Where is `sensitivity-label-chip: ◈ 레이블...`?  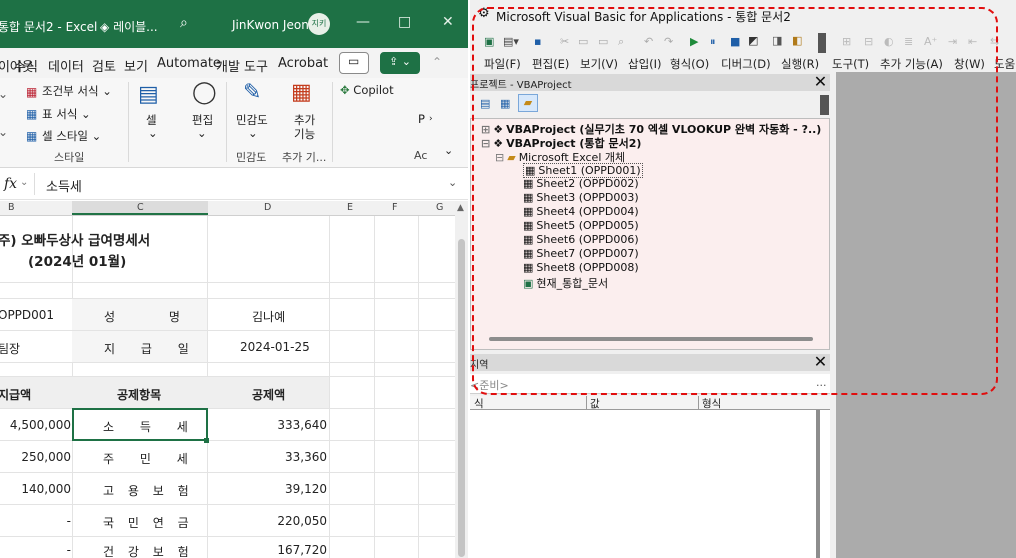 sensitivity-label-chip: ◈ 레이블... is located at coordinates (129, 26).